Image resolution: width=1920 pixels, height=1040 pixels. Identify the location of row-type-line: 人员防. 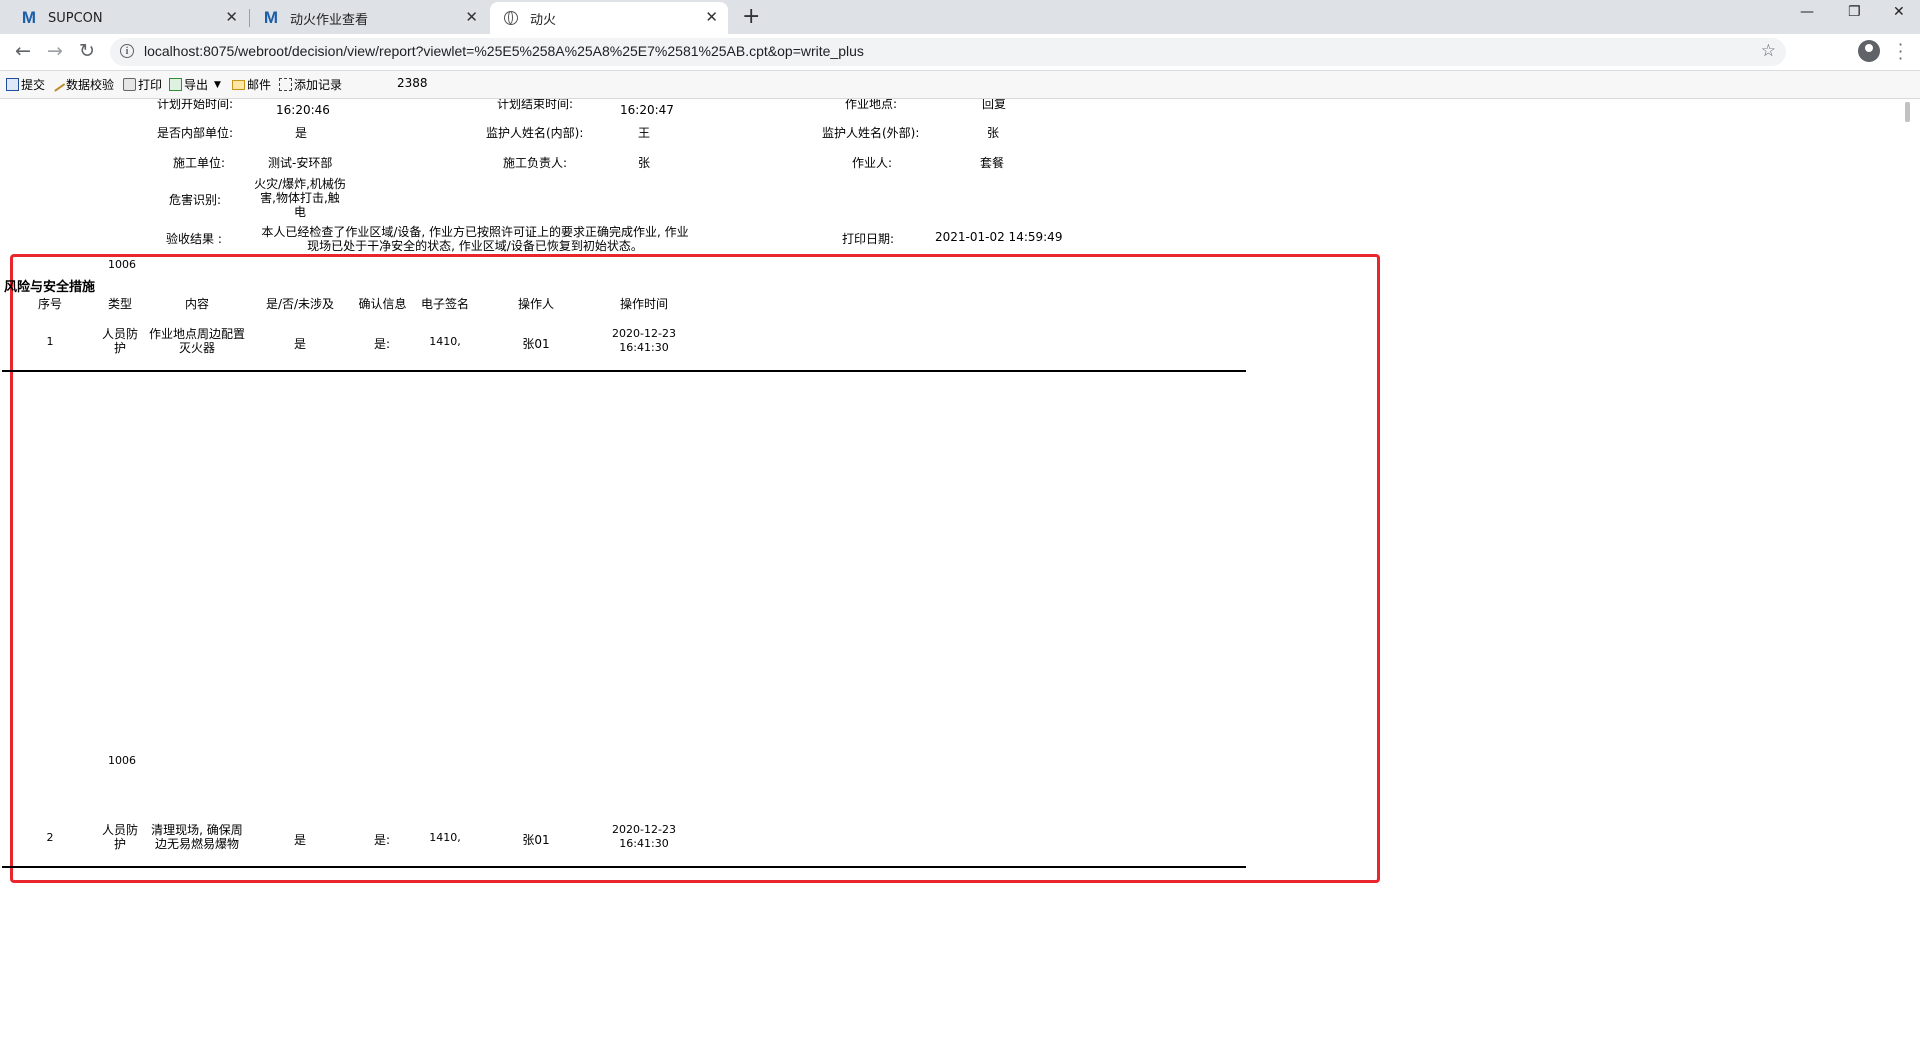
(119, 334).